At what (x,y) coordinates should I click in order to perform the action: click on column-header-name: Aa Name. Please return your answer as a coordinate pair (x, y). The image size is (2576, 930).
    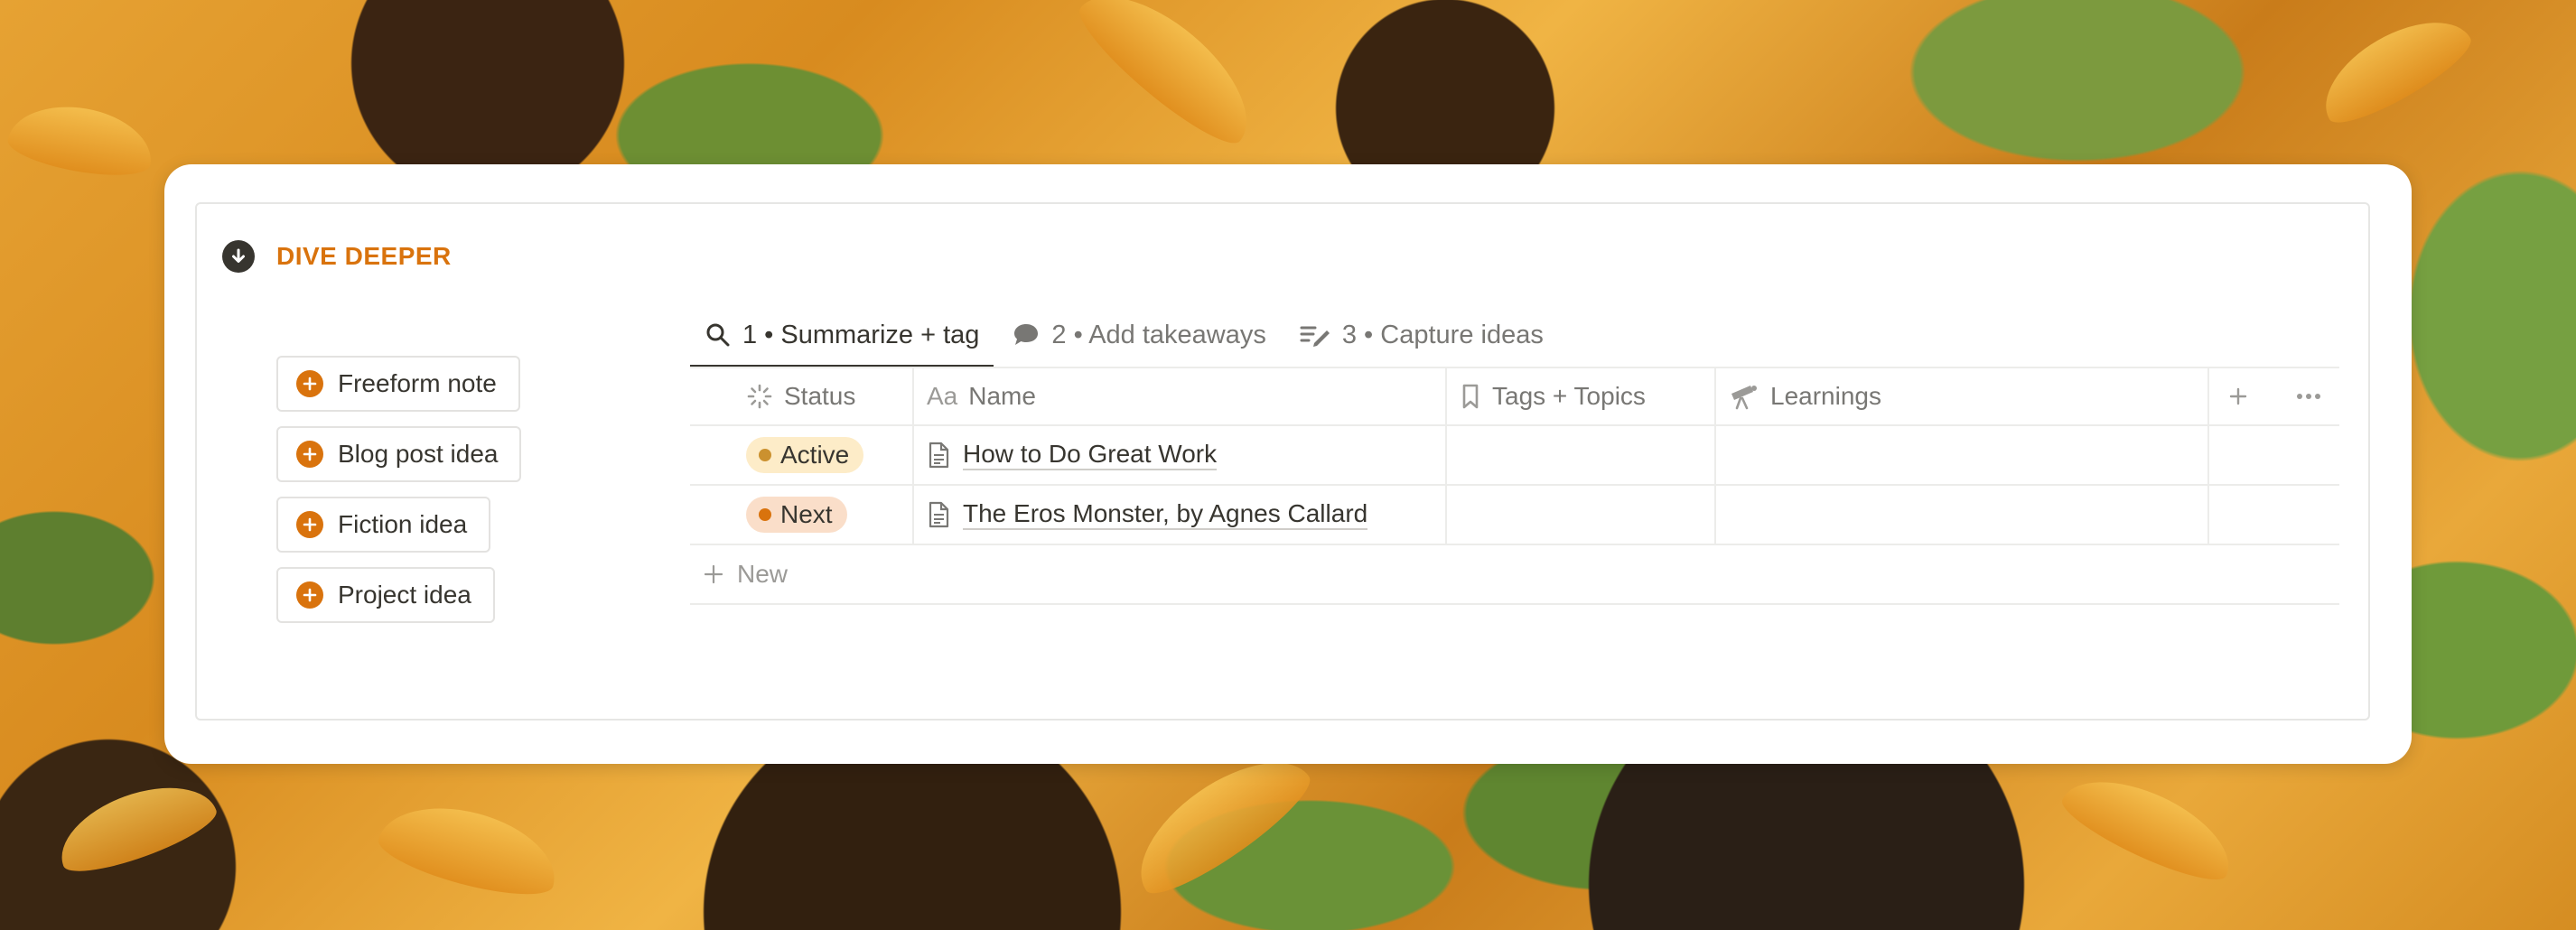
    Looking at the image, I should click on (1180, 396).